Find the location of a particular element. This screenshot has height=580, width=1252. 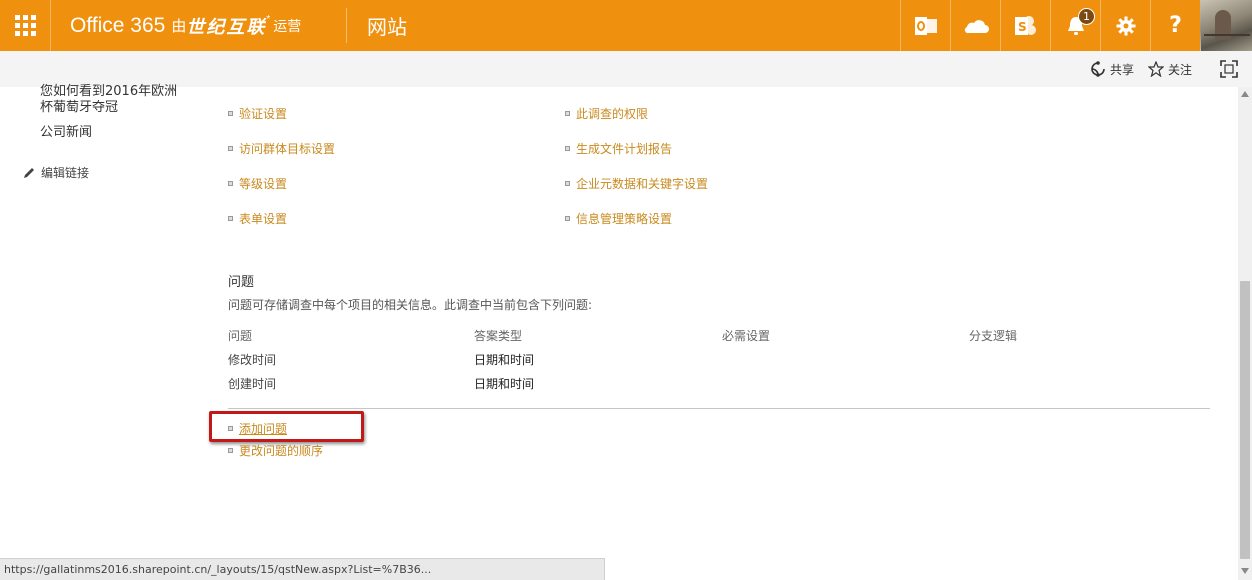

brand-star: * is located at coordinates (268, 19).